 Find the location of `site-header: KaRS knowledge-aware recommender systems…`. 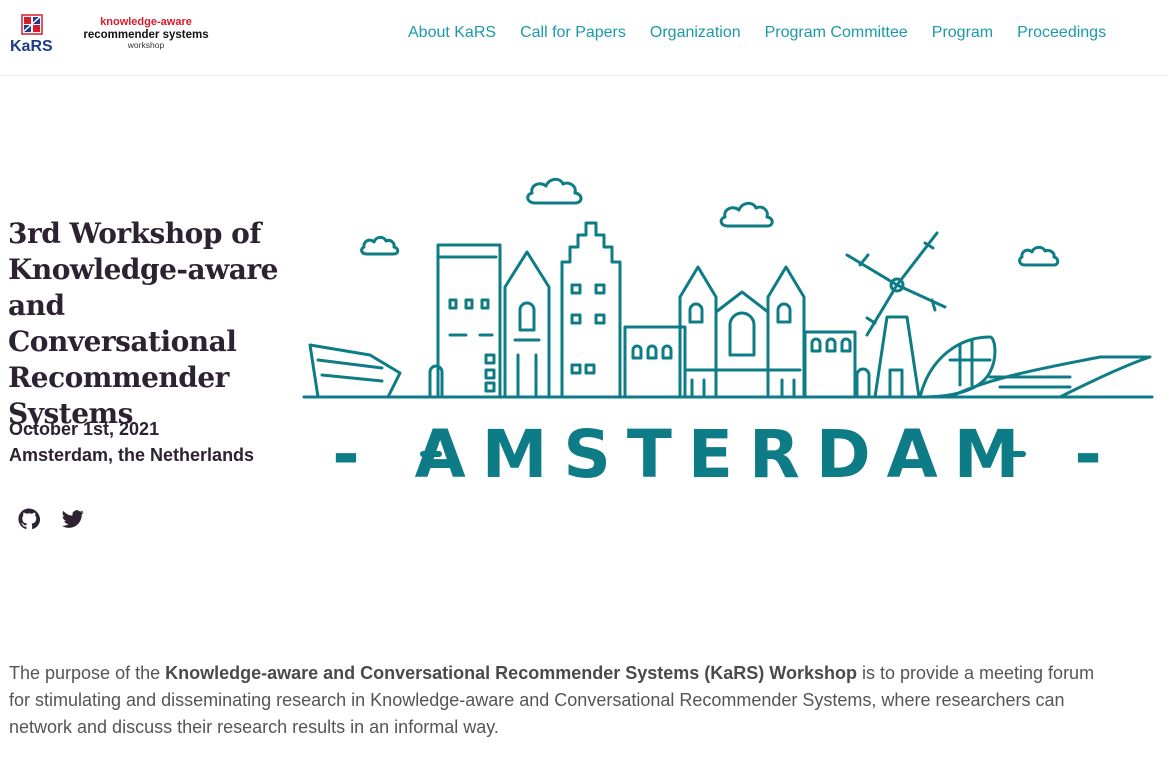

site-header: KaRS knowledge-aware recommender systems… is located at coordinates (584, 38).